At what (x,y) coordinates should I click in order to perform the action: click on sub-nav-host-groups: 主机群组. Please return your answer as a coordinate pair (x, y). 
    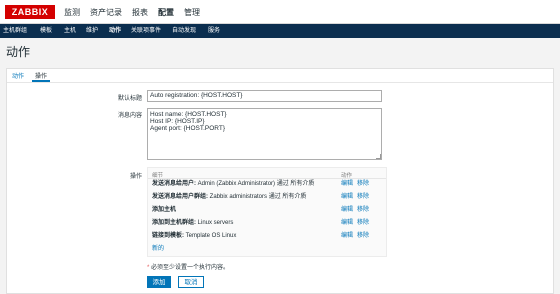
    Looking at the image, I should click on (15, 31).